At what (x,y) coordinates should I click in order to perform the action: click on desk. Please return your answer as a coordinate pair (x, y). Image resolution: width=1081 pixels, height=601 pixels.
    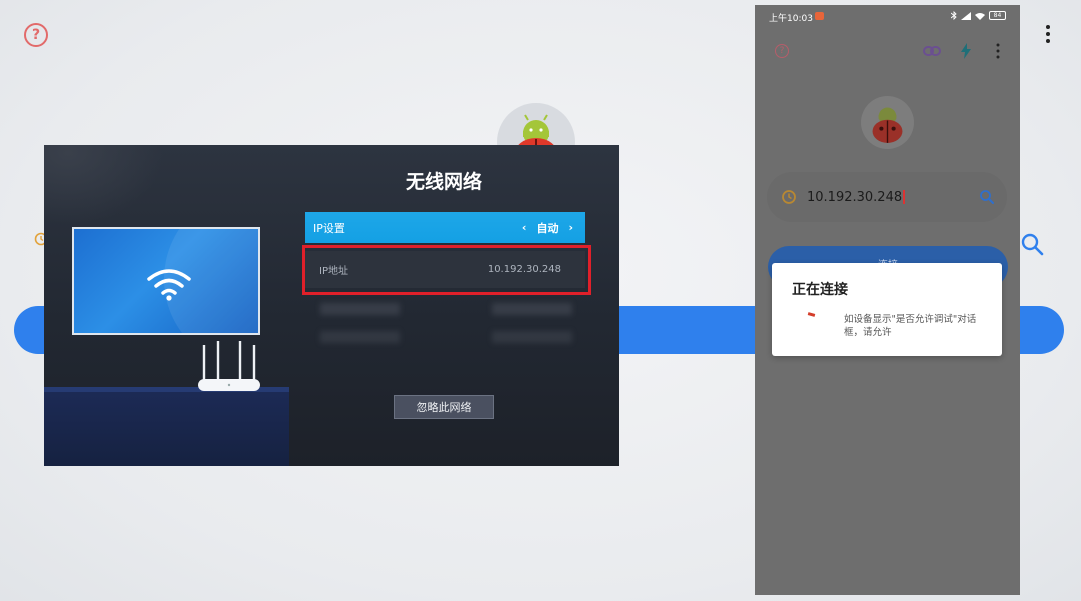
    Looking at the image, I should click on (166, 429).